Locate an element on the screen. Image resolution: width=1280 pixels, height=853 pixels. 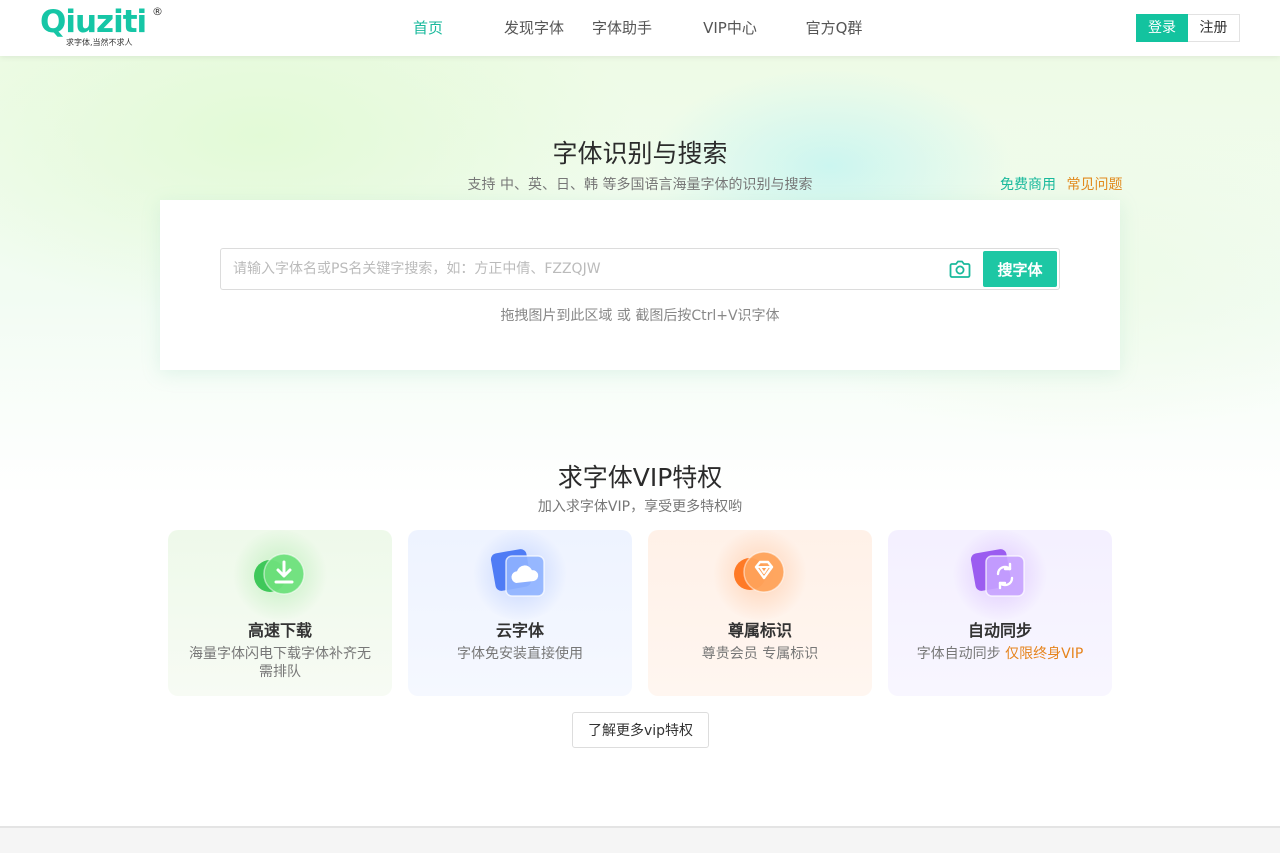
logo-wordmark: Qiuziti is located at coordinates (93, 22).